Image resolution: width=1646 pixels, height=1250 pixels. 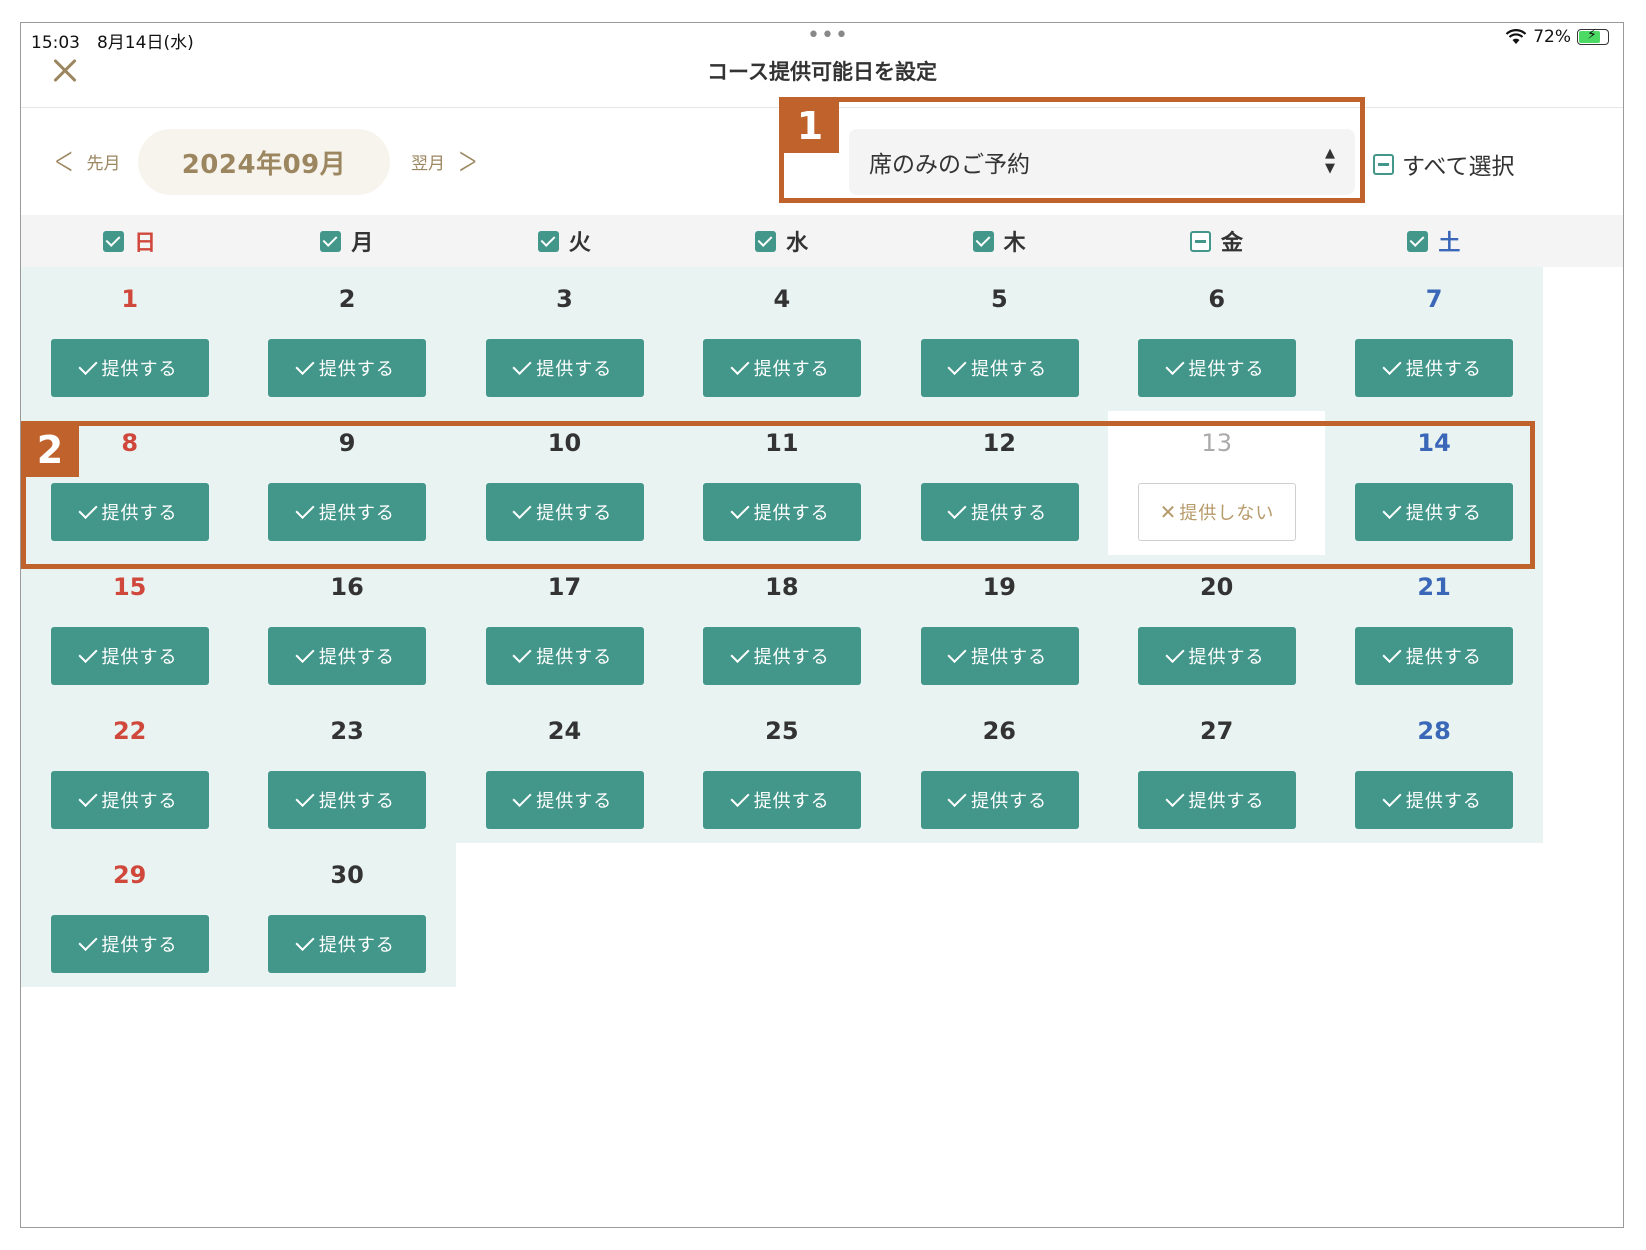 I want to click on day-number: 19, so click(x=999, y=587).